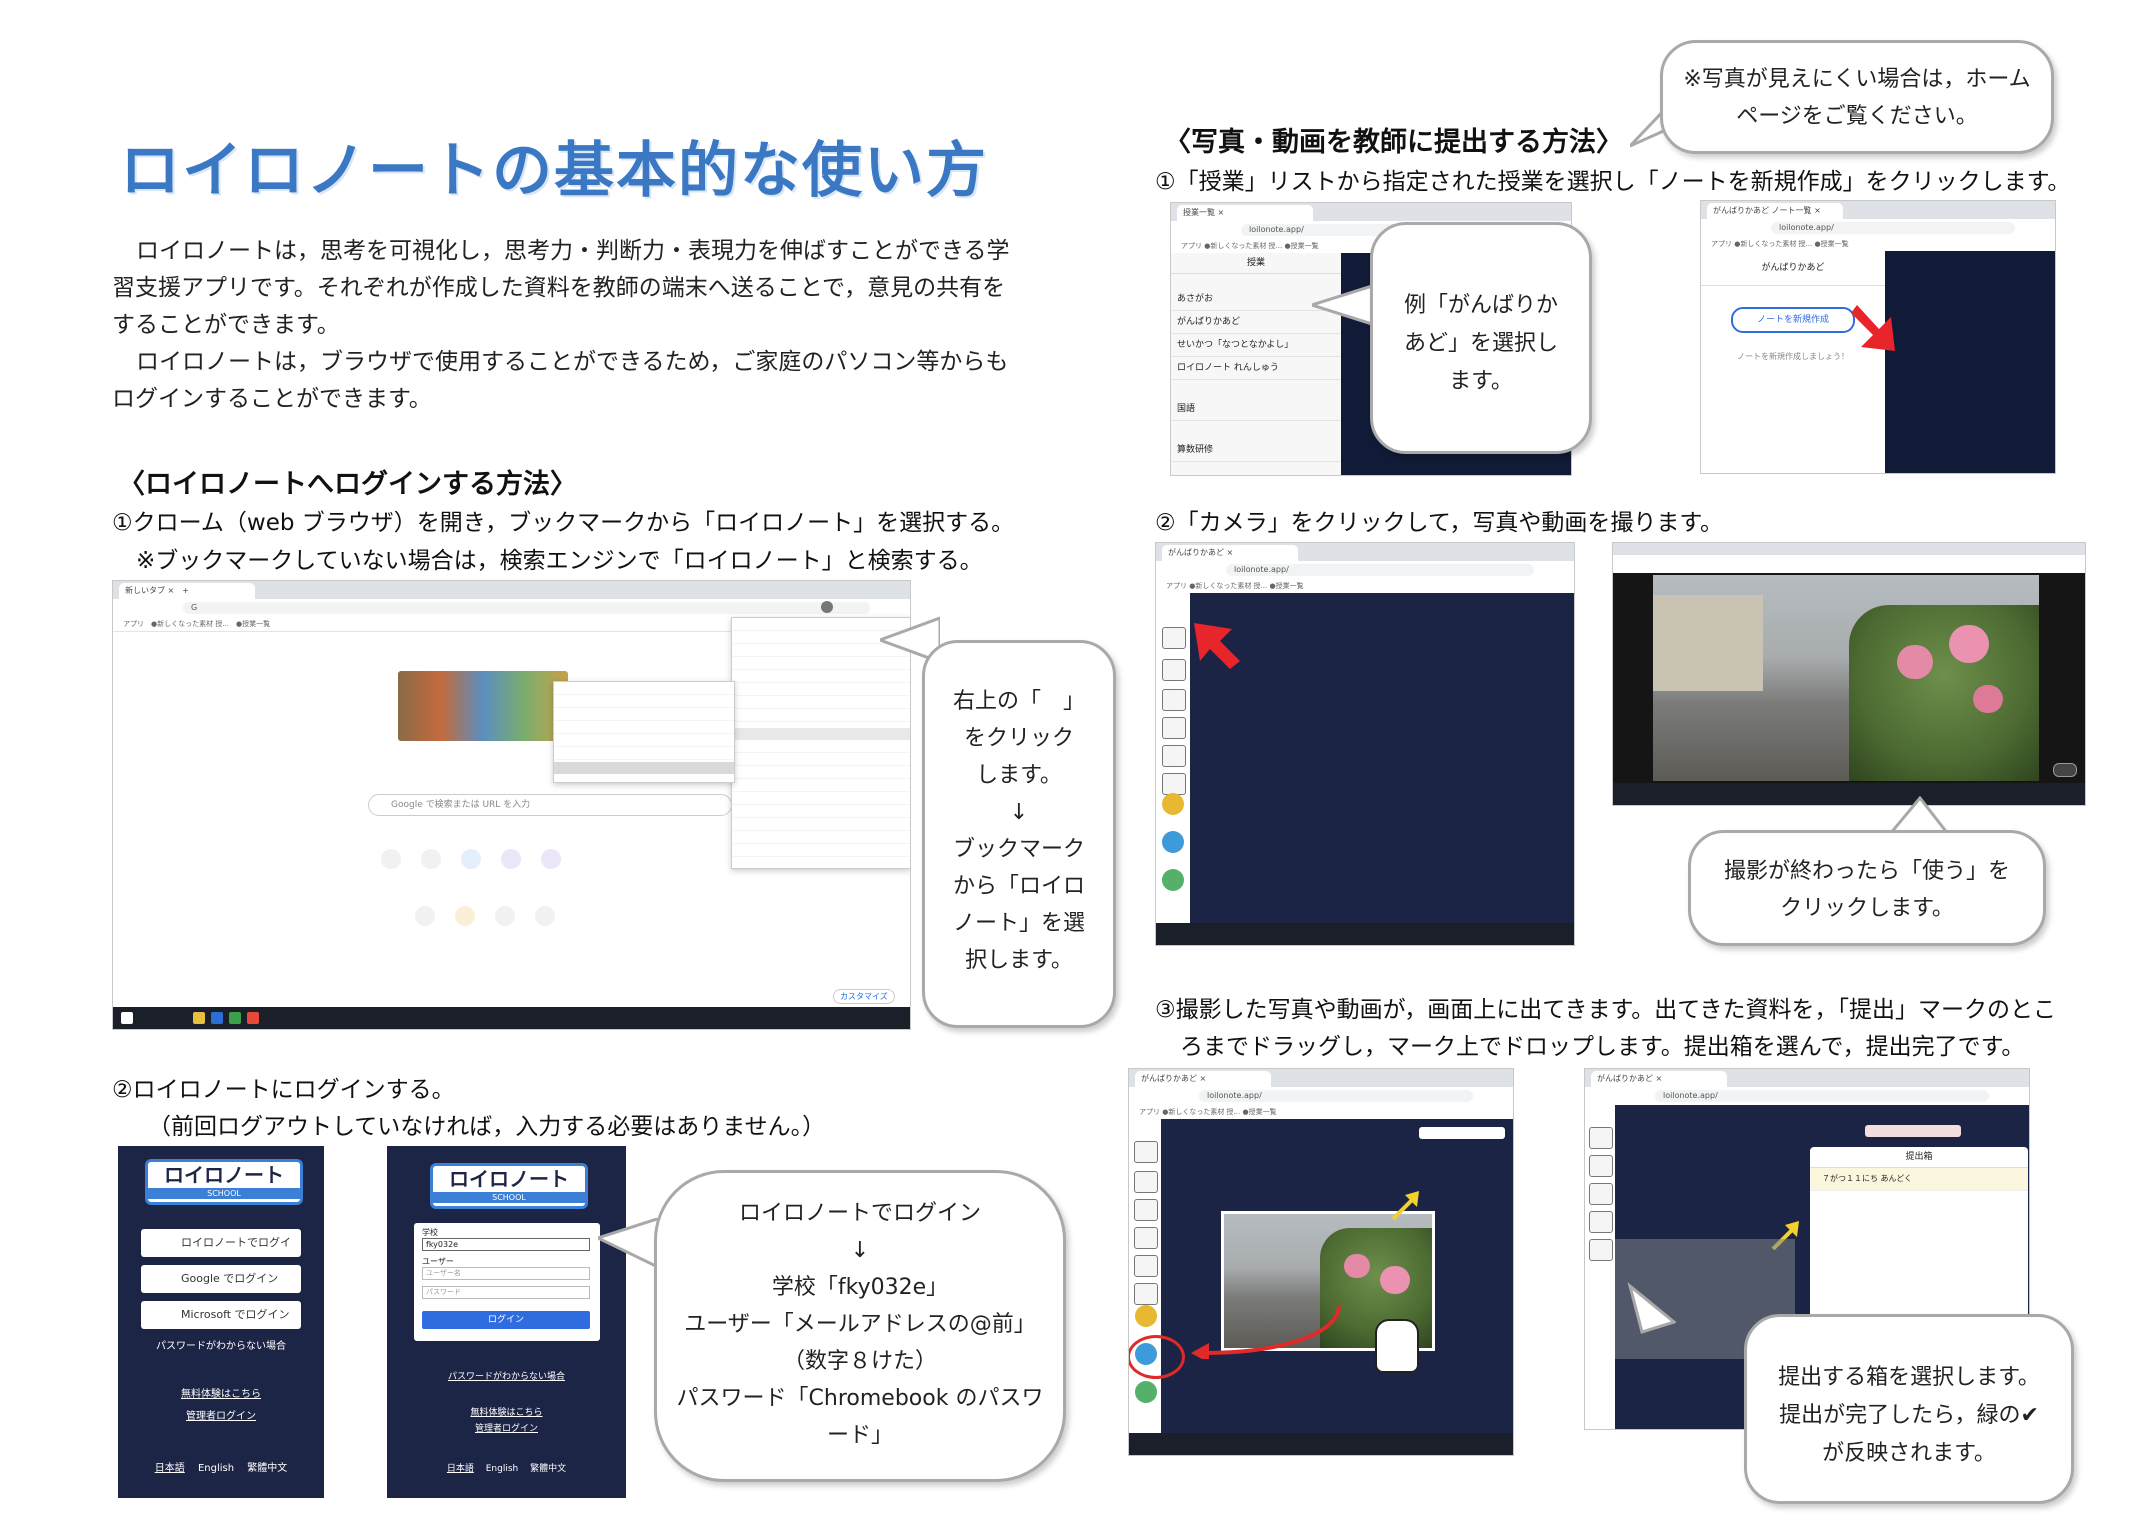 The height and width of the screenshot is (1518, 2150). I want to click on bubble-line: 撮影が終わったら「使う」を, so click(1866, 871).